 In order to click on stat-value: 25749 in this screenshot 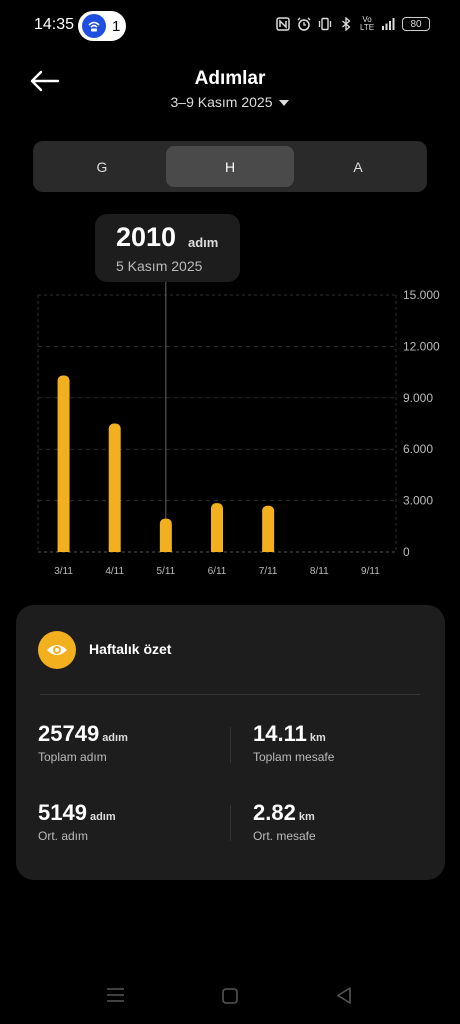, I will do `click(69, 733)`.